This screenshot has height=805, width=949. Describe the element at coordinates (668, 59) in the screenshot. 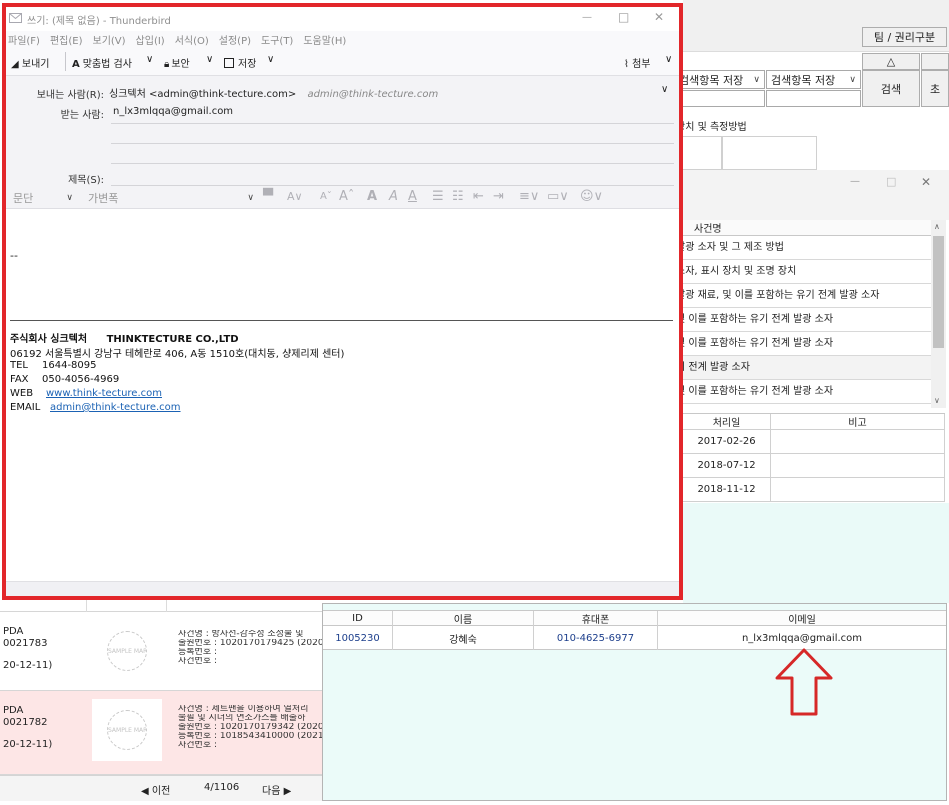

I see `attach-dropdown: ∨` at that location.